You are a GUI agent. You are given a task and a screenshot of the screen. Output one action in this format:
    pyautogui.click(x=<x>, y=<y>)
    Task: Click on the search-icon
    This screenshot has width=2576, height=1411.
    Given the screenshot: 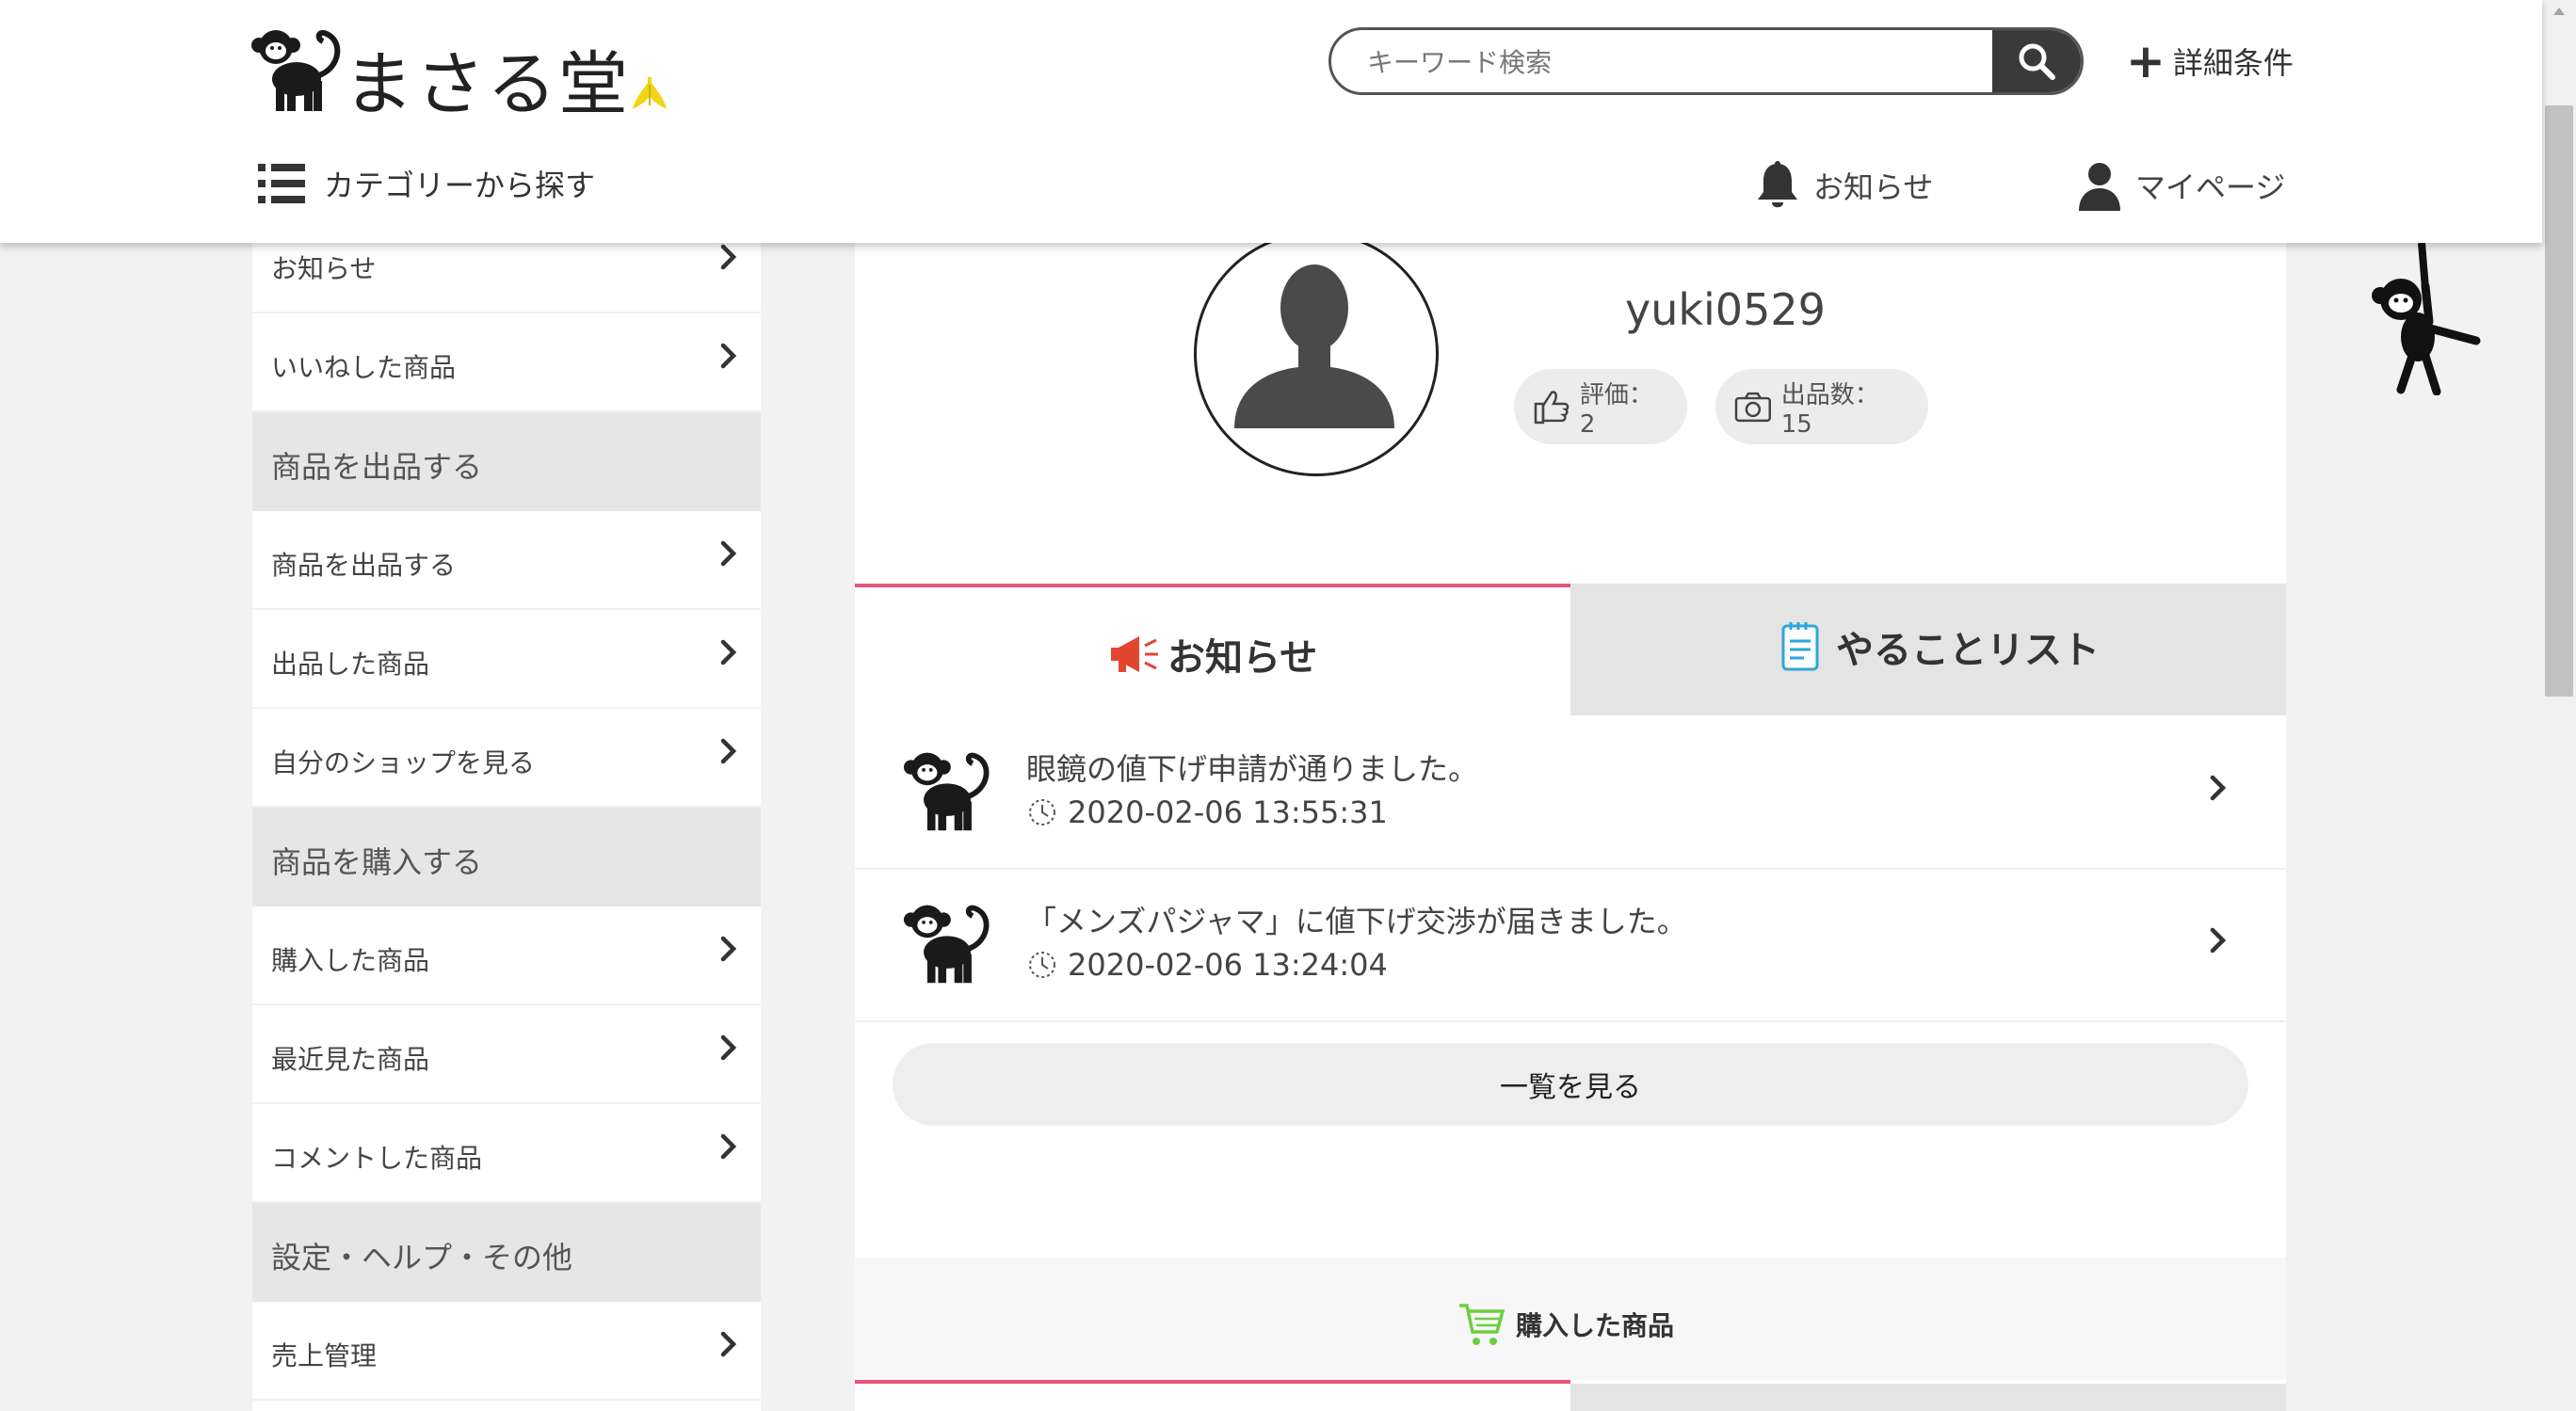 What is the action you would take?
    pyautogui.click(x=2037, y=61)
    